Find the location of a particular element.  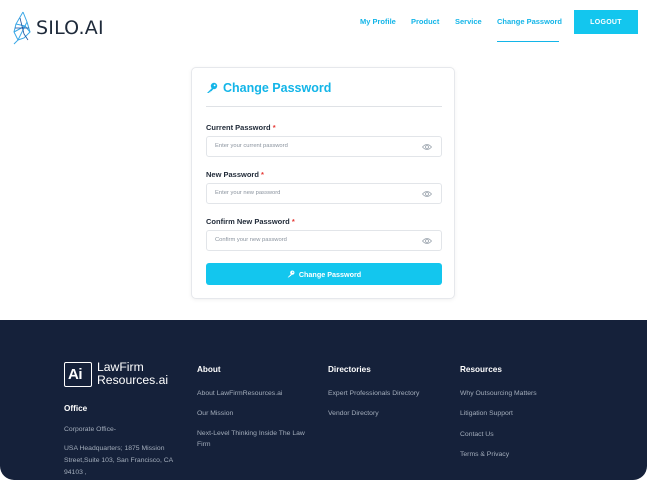

current-password-placeholder: Enter your current password is located at coordinates (251, 146).